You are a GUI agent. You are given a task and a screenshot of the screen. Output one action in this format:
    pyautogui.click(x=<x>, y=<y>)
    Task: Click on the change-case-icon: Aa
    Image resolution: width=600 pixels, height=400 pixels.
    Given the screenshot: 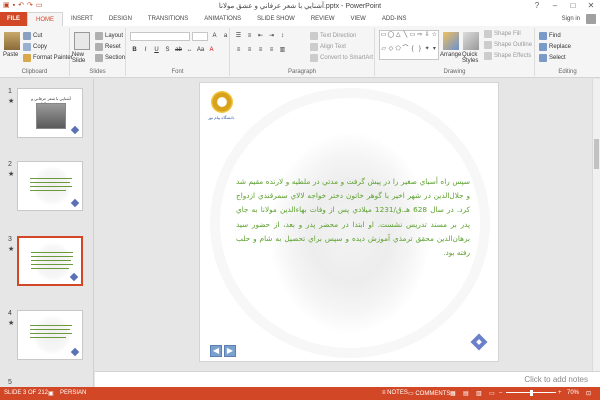 What is the action you would take?
    pyautogui.click(x=200, y=50)
    